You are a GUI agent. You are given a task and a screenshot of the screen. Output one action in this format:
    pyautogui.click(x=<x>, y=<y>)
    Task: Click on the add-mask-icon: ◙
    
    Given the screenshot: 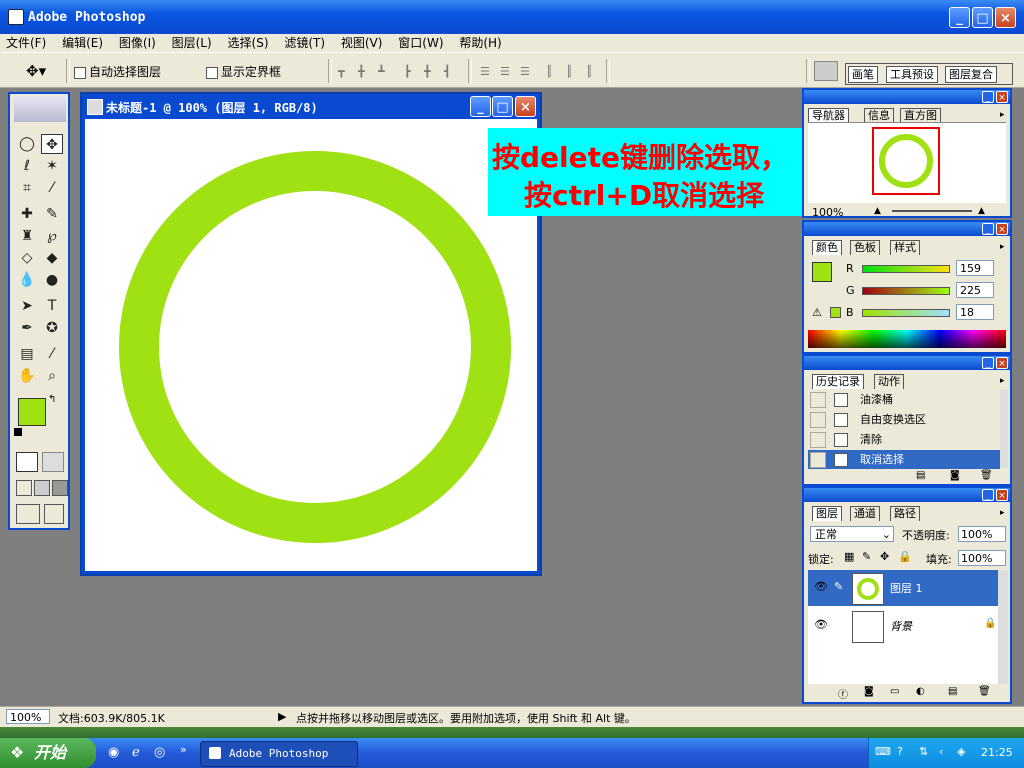 What is the action you would take?
    pyautogui.click(x=869, y=691)
    